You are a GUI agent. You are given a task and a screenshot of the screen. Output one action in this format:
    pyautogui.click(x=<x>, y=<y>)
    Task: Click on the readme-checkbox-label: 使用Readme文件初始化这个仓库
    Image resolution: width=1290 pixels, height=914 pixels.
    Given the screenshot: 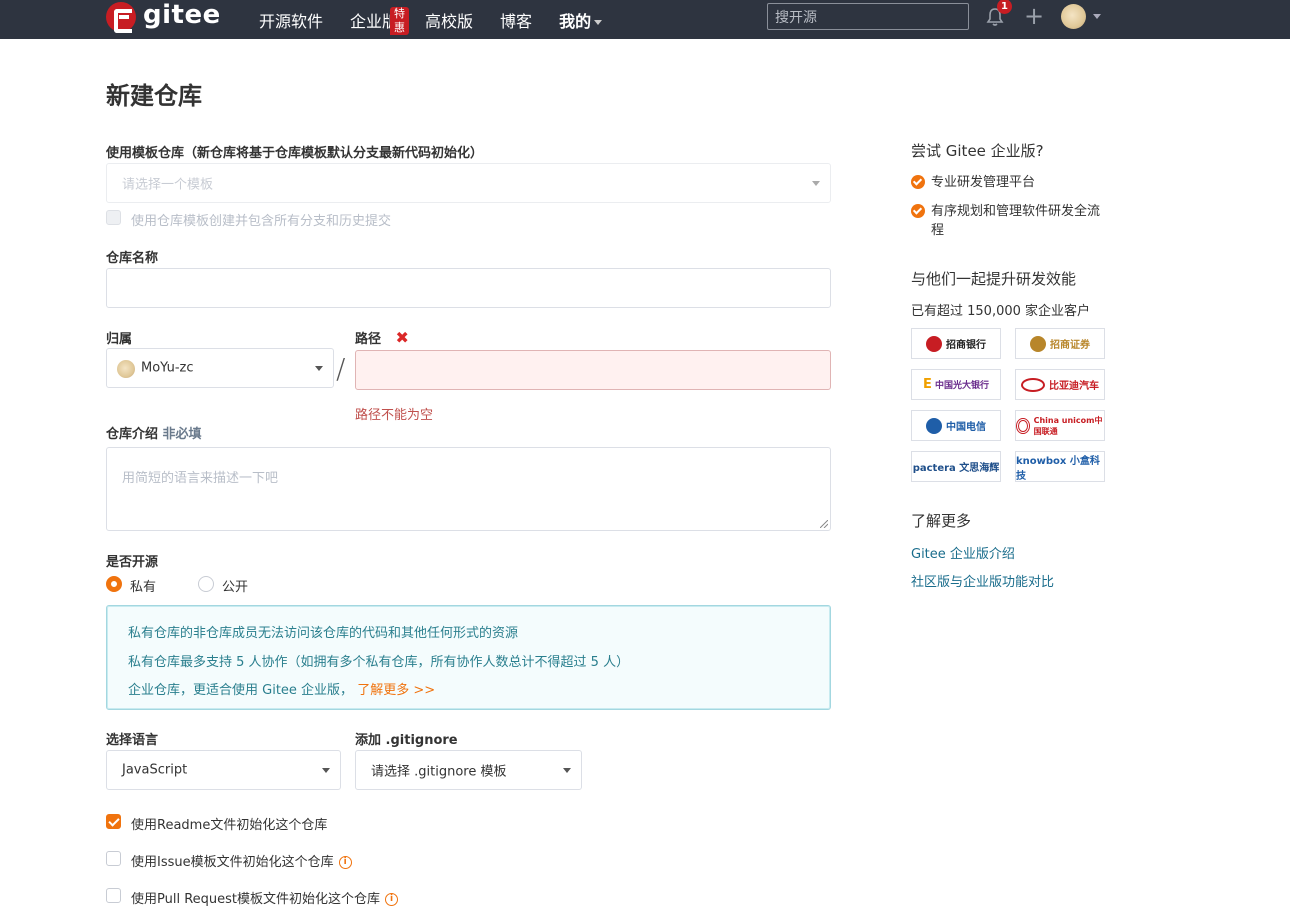 What is the action you would take?
    pyautogui.click(x=229, y=825)
    